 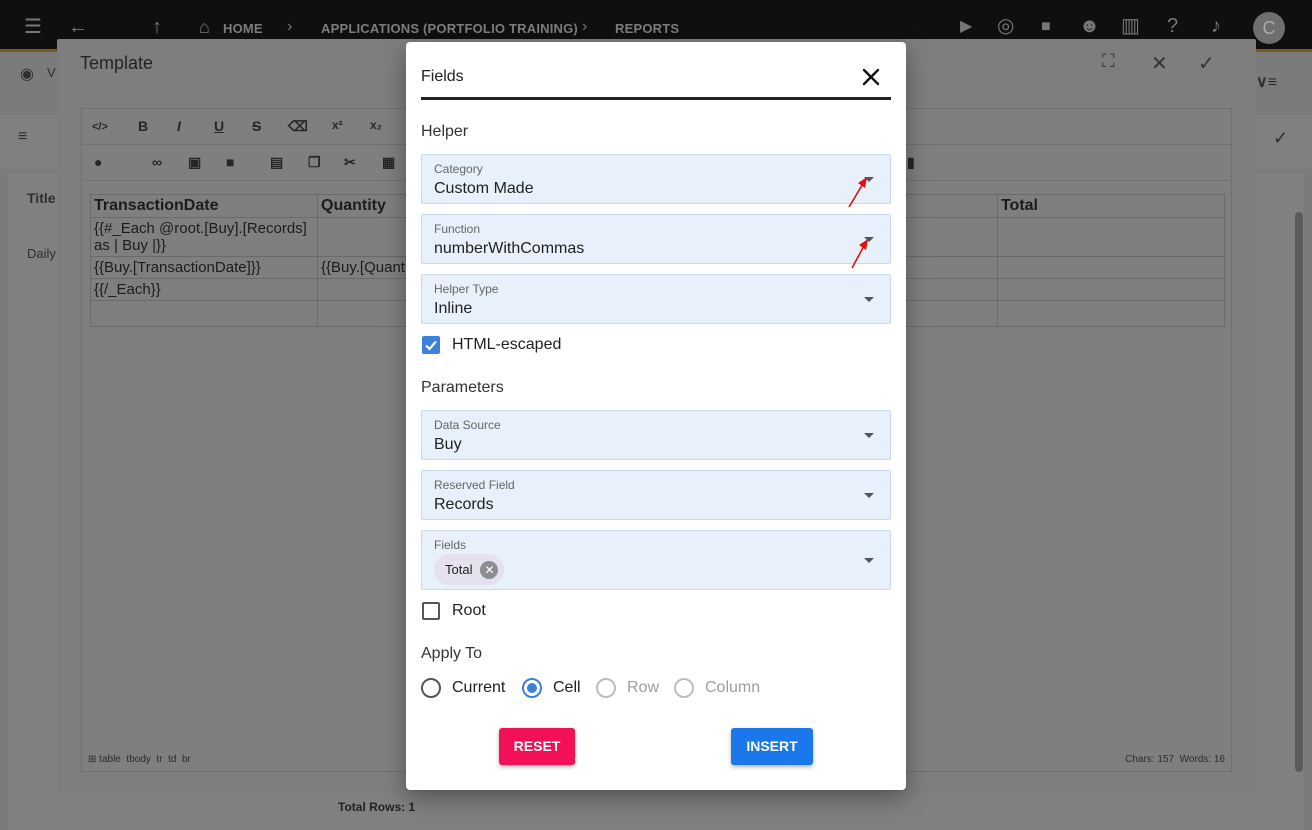 I want to click on avatar: C, so click(x=1269, y=28).